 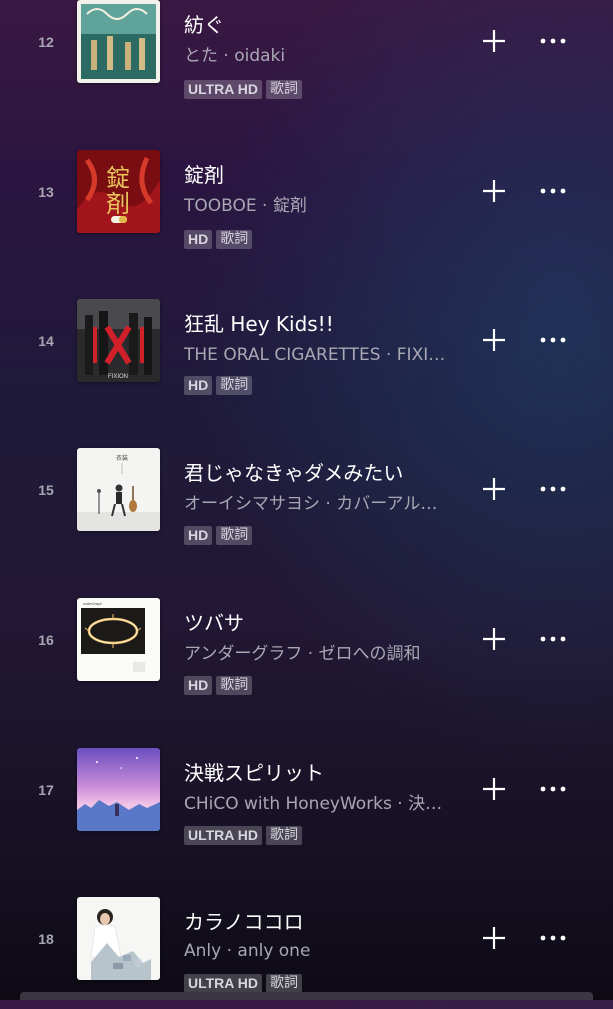 What do you see at coordinates (319, 654) in the screenshot?
I see `track-subtitle: アンダーグラフ · ゼロへの調和` at bounding box center [319, 654].